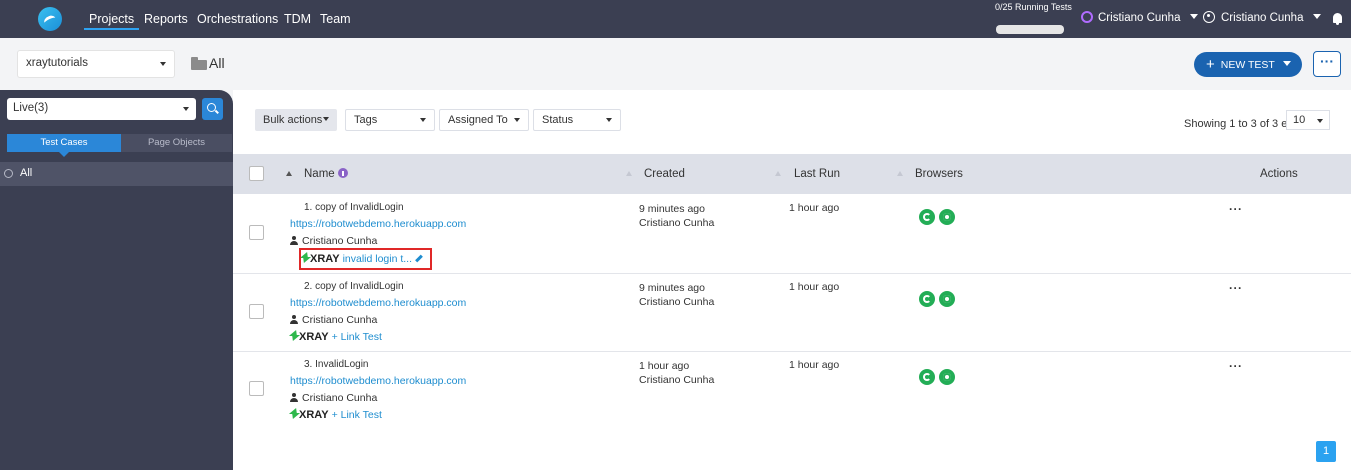  Describe the element at coordinates (577, 120) in the screenshot. I see `status-select: Status` at that location.